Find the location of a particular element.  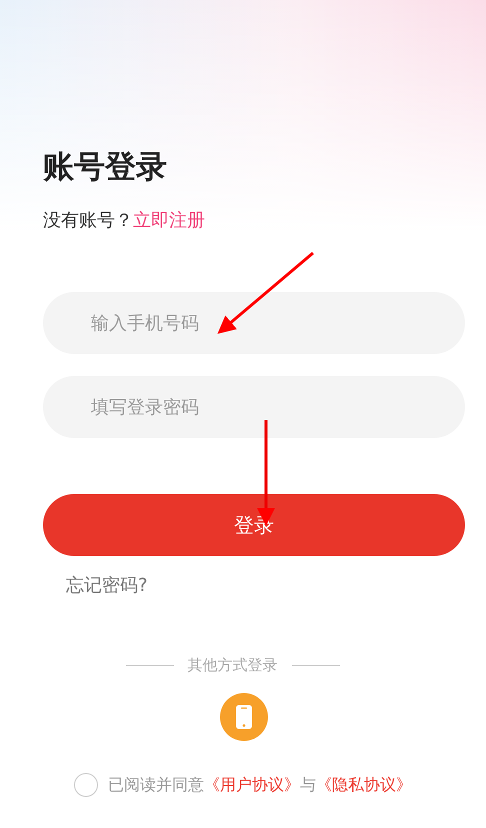

forgot-password-link: 忘记密码? is located at coordinates (107, 586).